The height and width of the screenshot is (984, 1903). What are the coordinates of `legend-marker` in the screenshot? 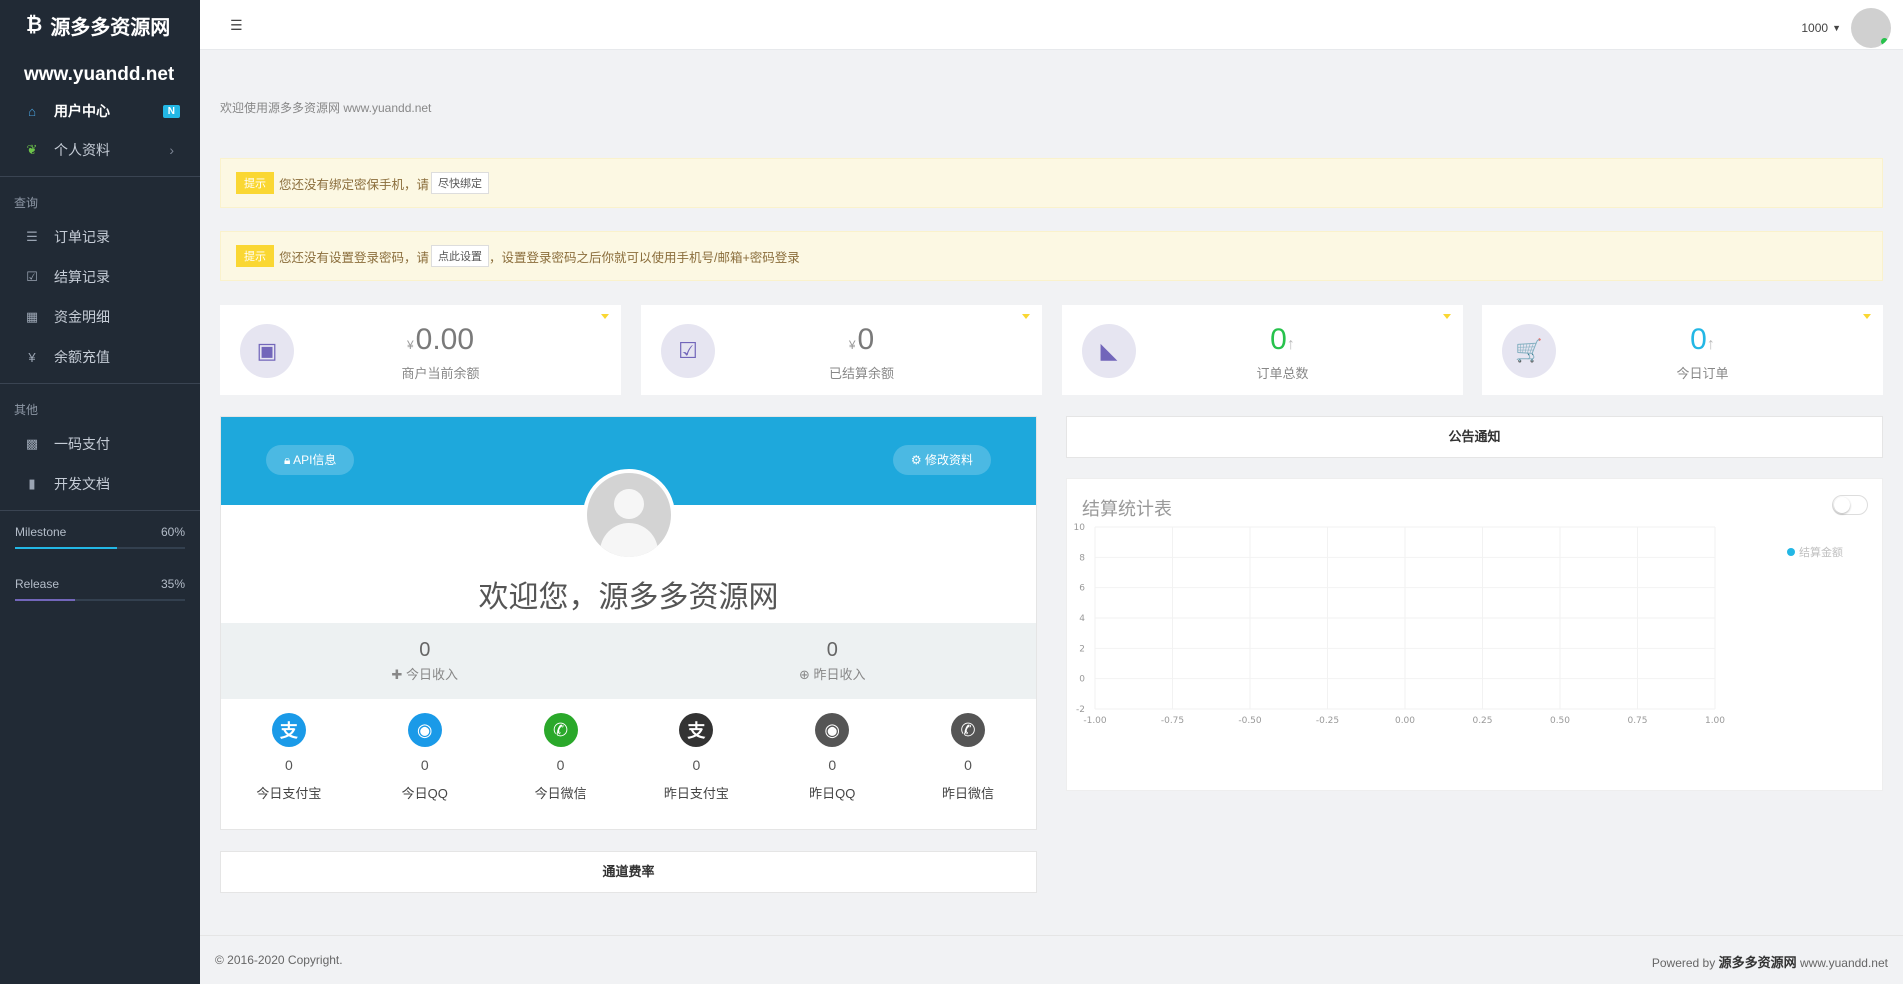 It's located at (1791, 552).